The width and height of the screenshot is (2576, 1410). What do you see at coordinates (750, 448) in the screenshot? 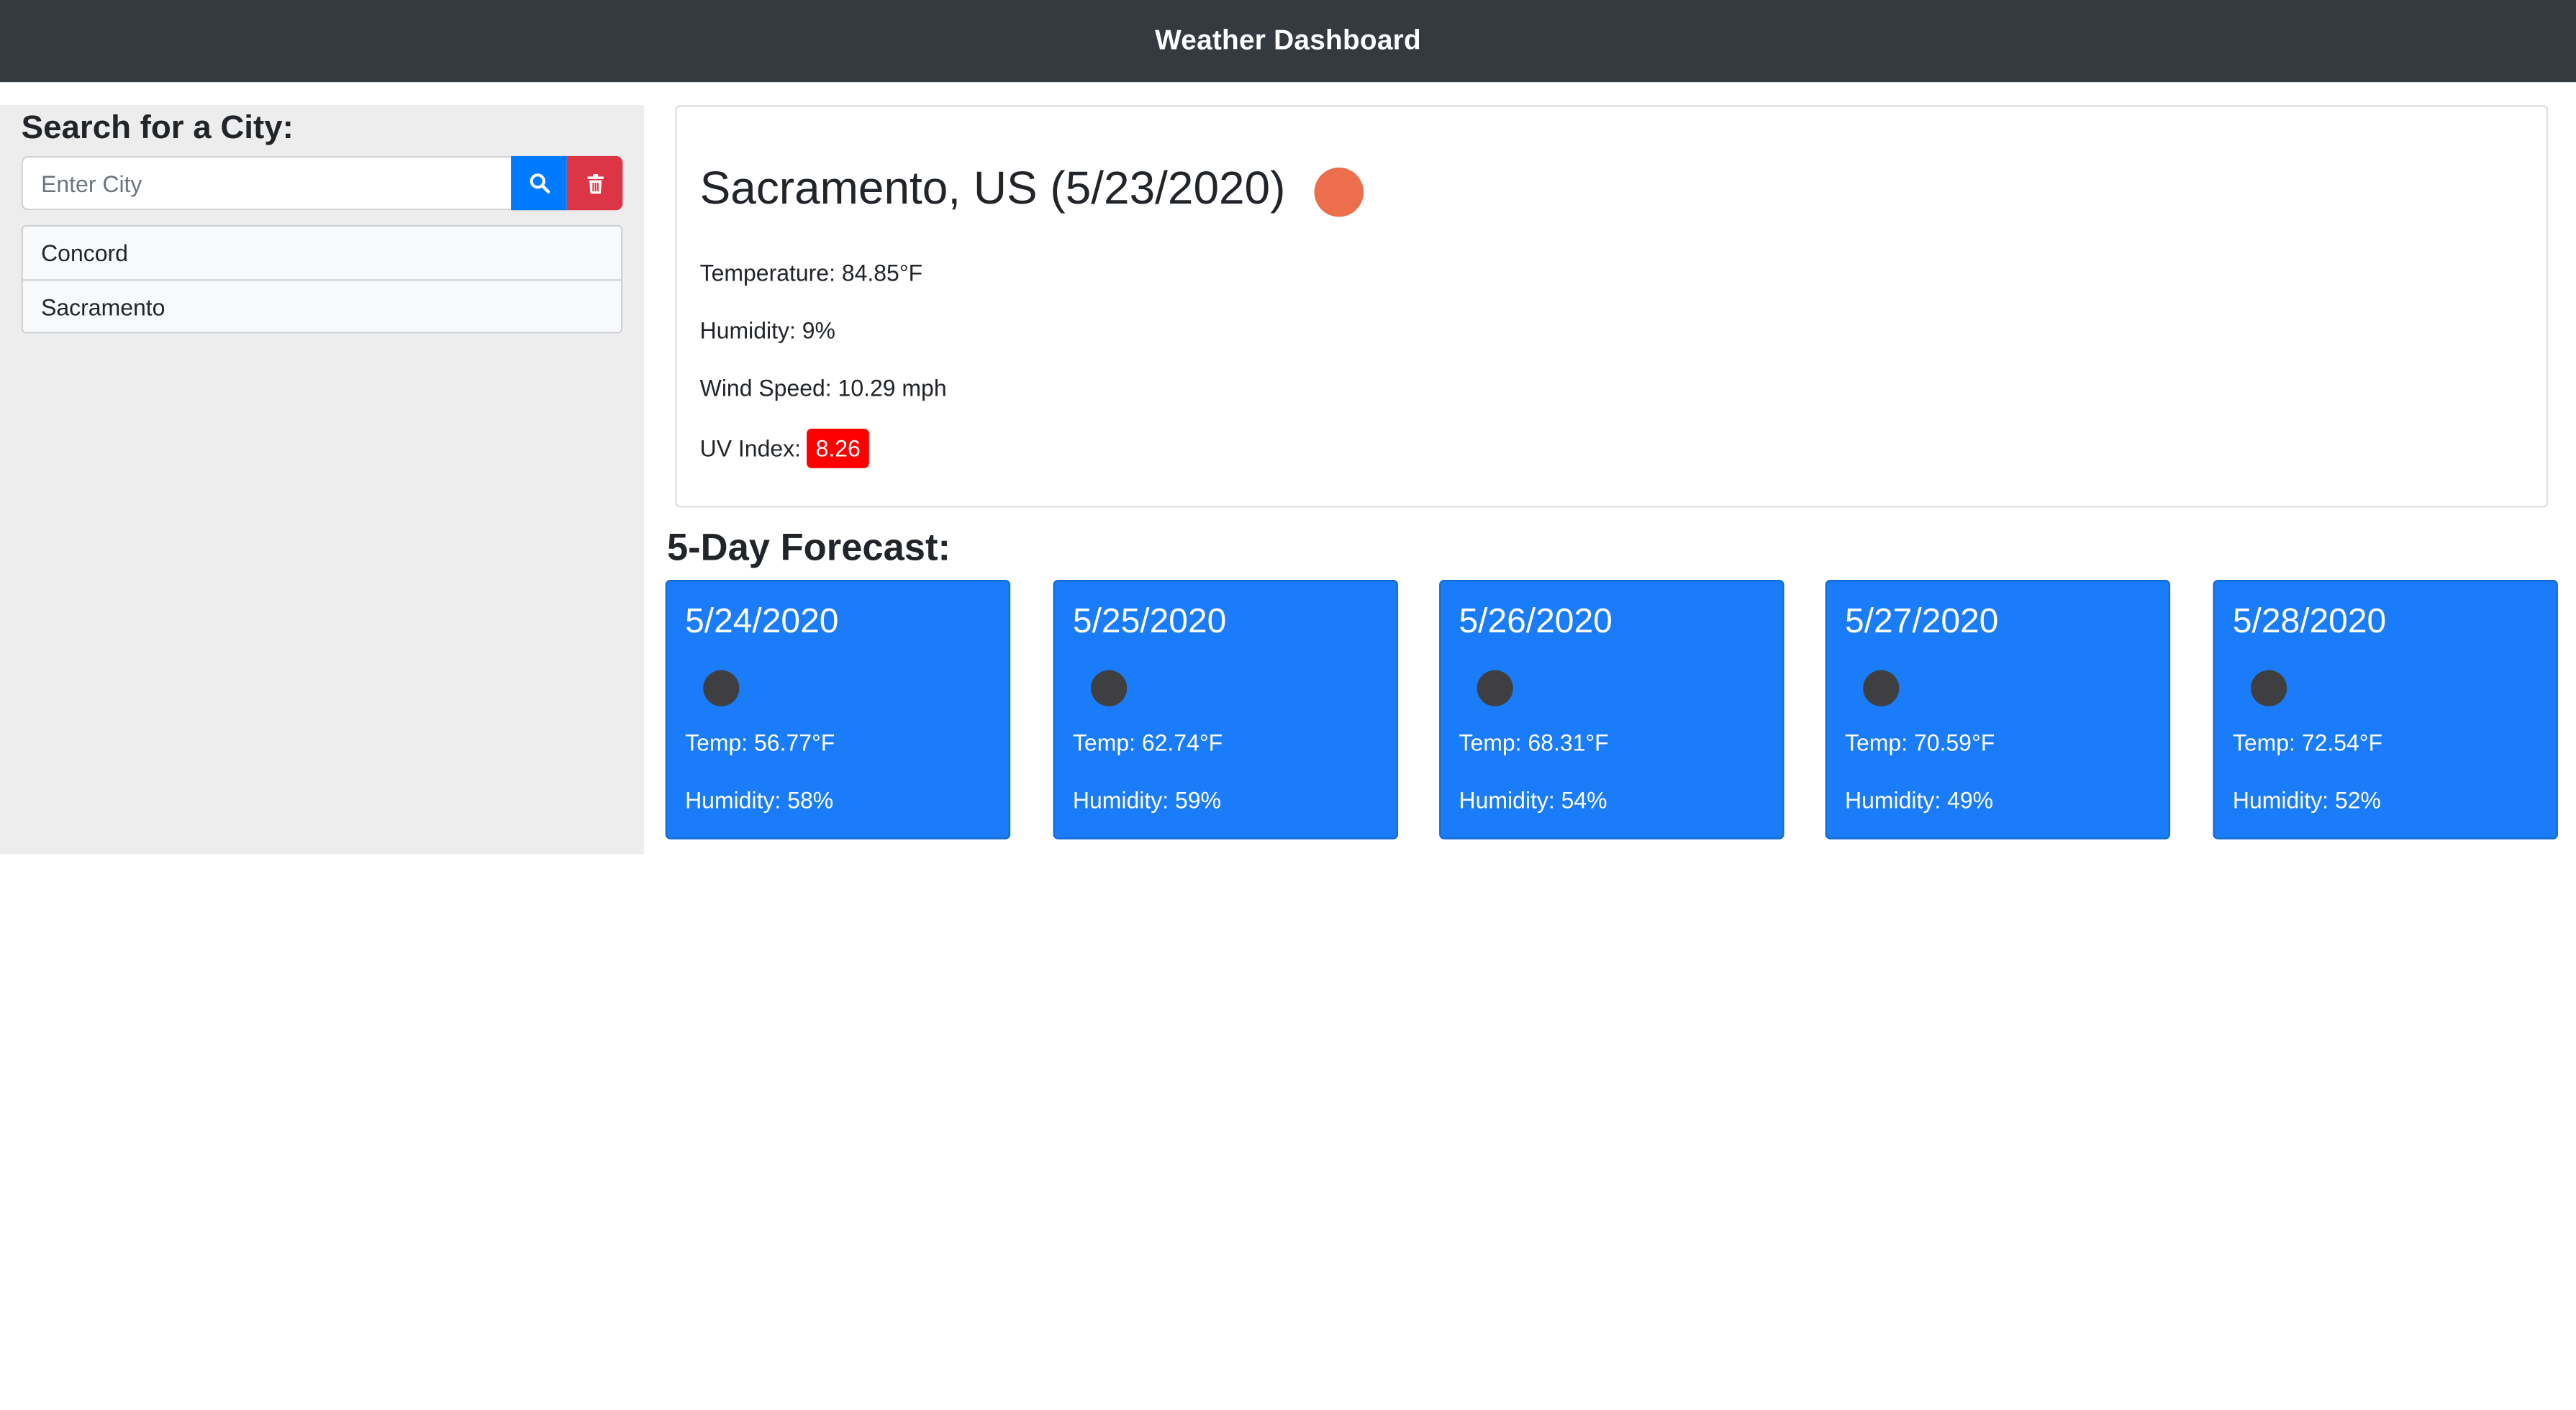
I see `uv-index-label: UV Index:` at bounding box center [750, 448].